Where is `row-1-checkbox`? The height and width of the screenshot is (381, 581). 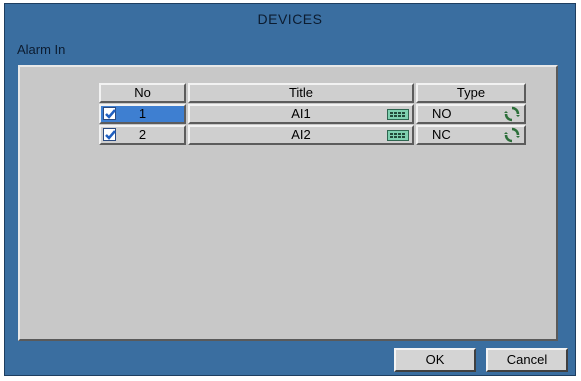
row-1-checkbox is located at coordinates (109, 113).